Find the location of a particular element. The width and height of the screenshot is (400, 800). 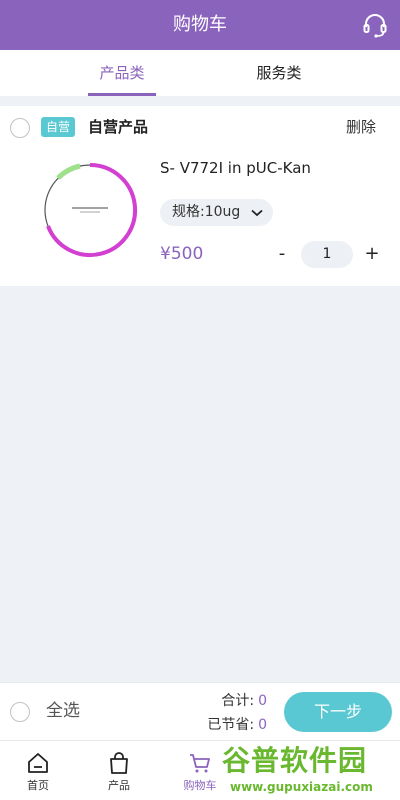

page-title: 购物车 is located at coordinates (200, 24).